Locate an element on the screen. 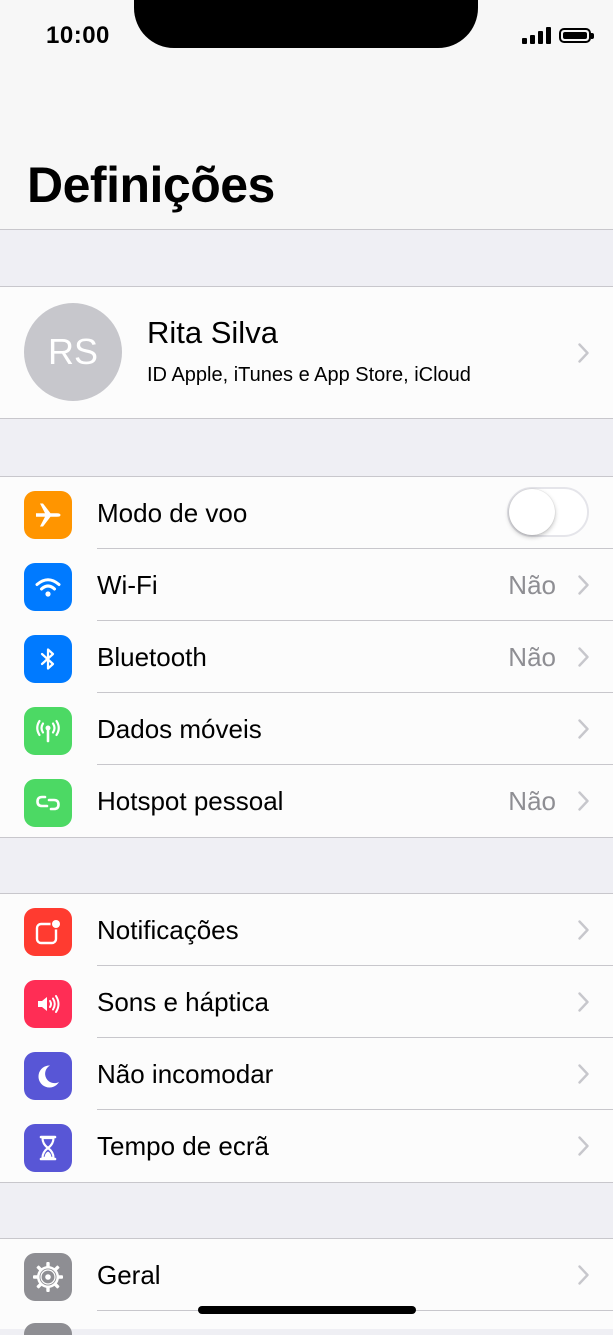 The image size is (613, 1335). page-title: Definições is located at coordinates (151, 185).